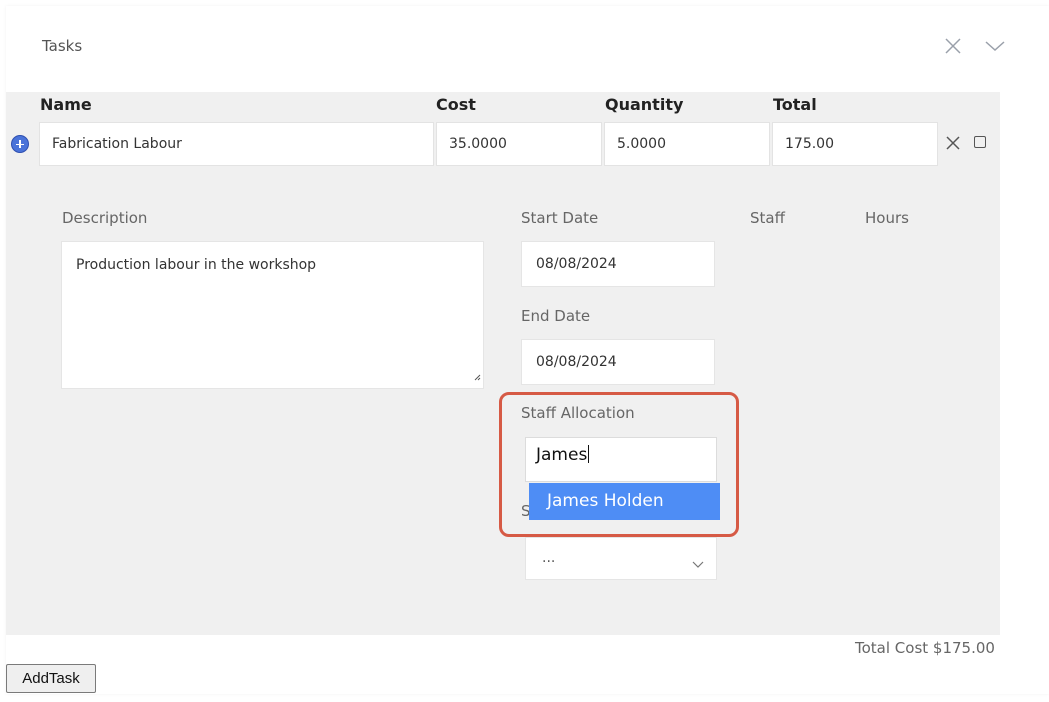  What do you see at coordinates (503, 105) in the screenshot?
I see `column-header-bar` at bounding box center [503, 105].